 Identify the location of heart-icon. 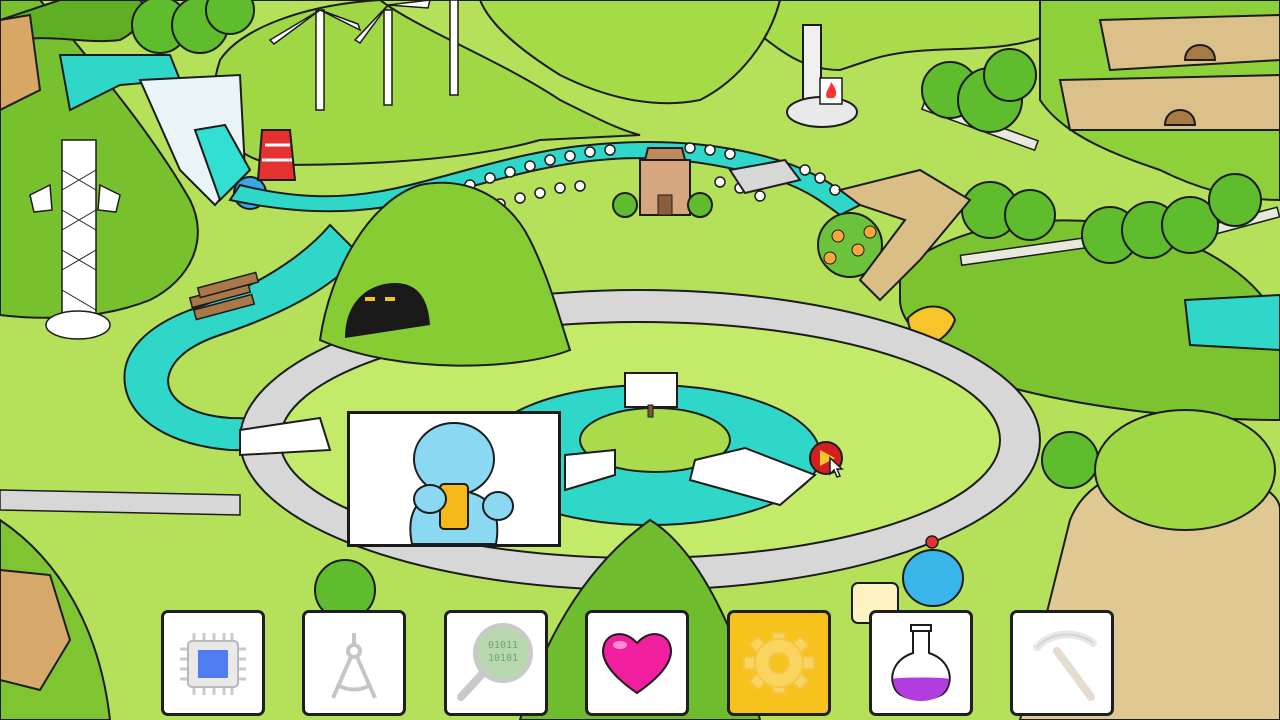
(637, 664).